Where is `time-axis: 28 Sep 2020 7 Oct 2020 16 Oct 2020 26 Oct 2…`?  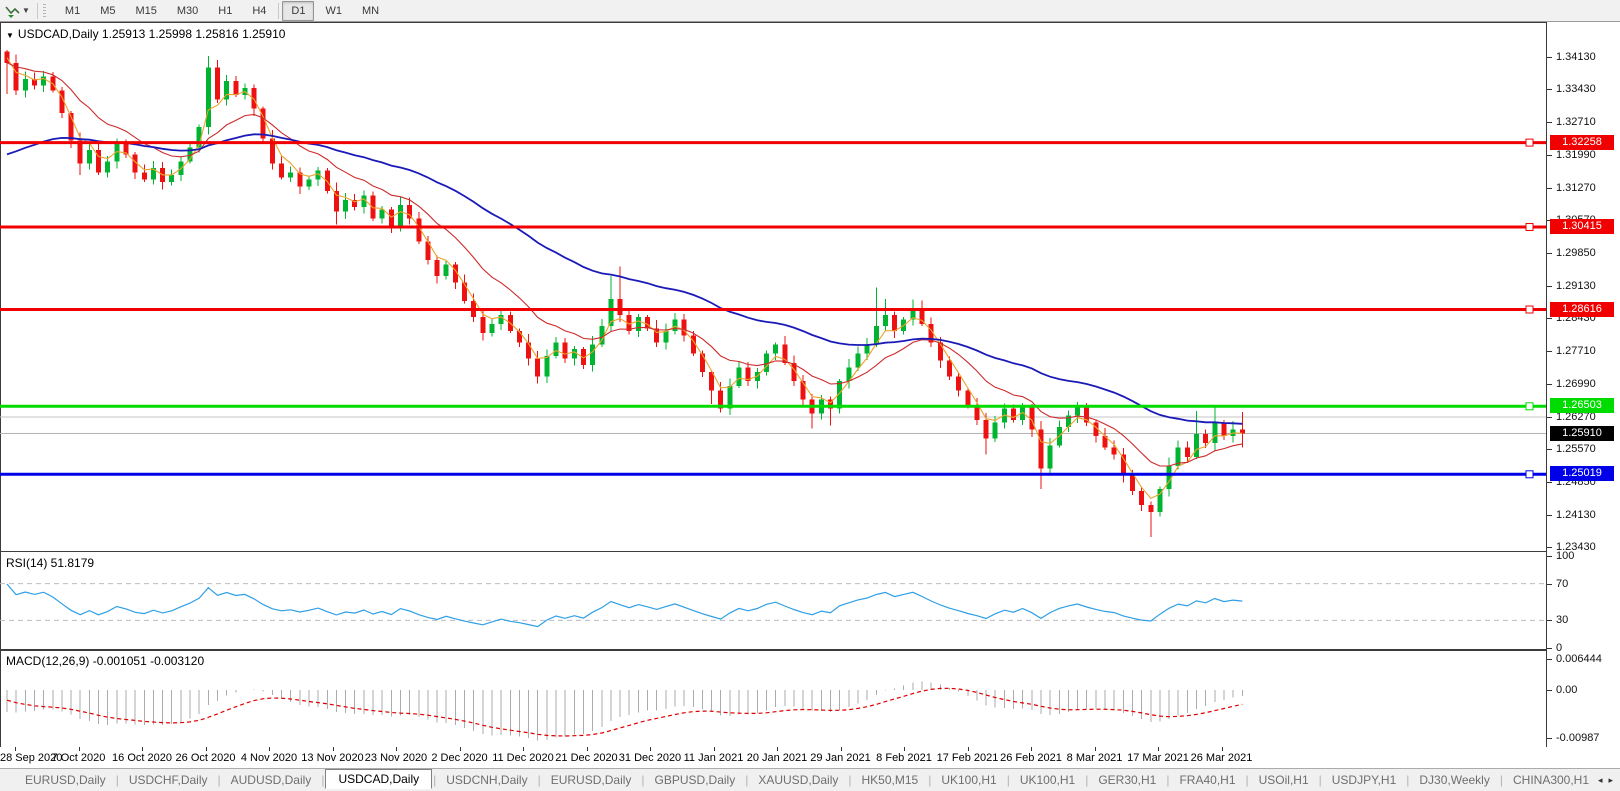
time-axis: 28 Sep 2020 7 Oct 2020 16 Oct 2020 26 Oct 2… is located at coordinates (810, 757).